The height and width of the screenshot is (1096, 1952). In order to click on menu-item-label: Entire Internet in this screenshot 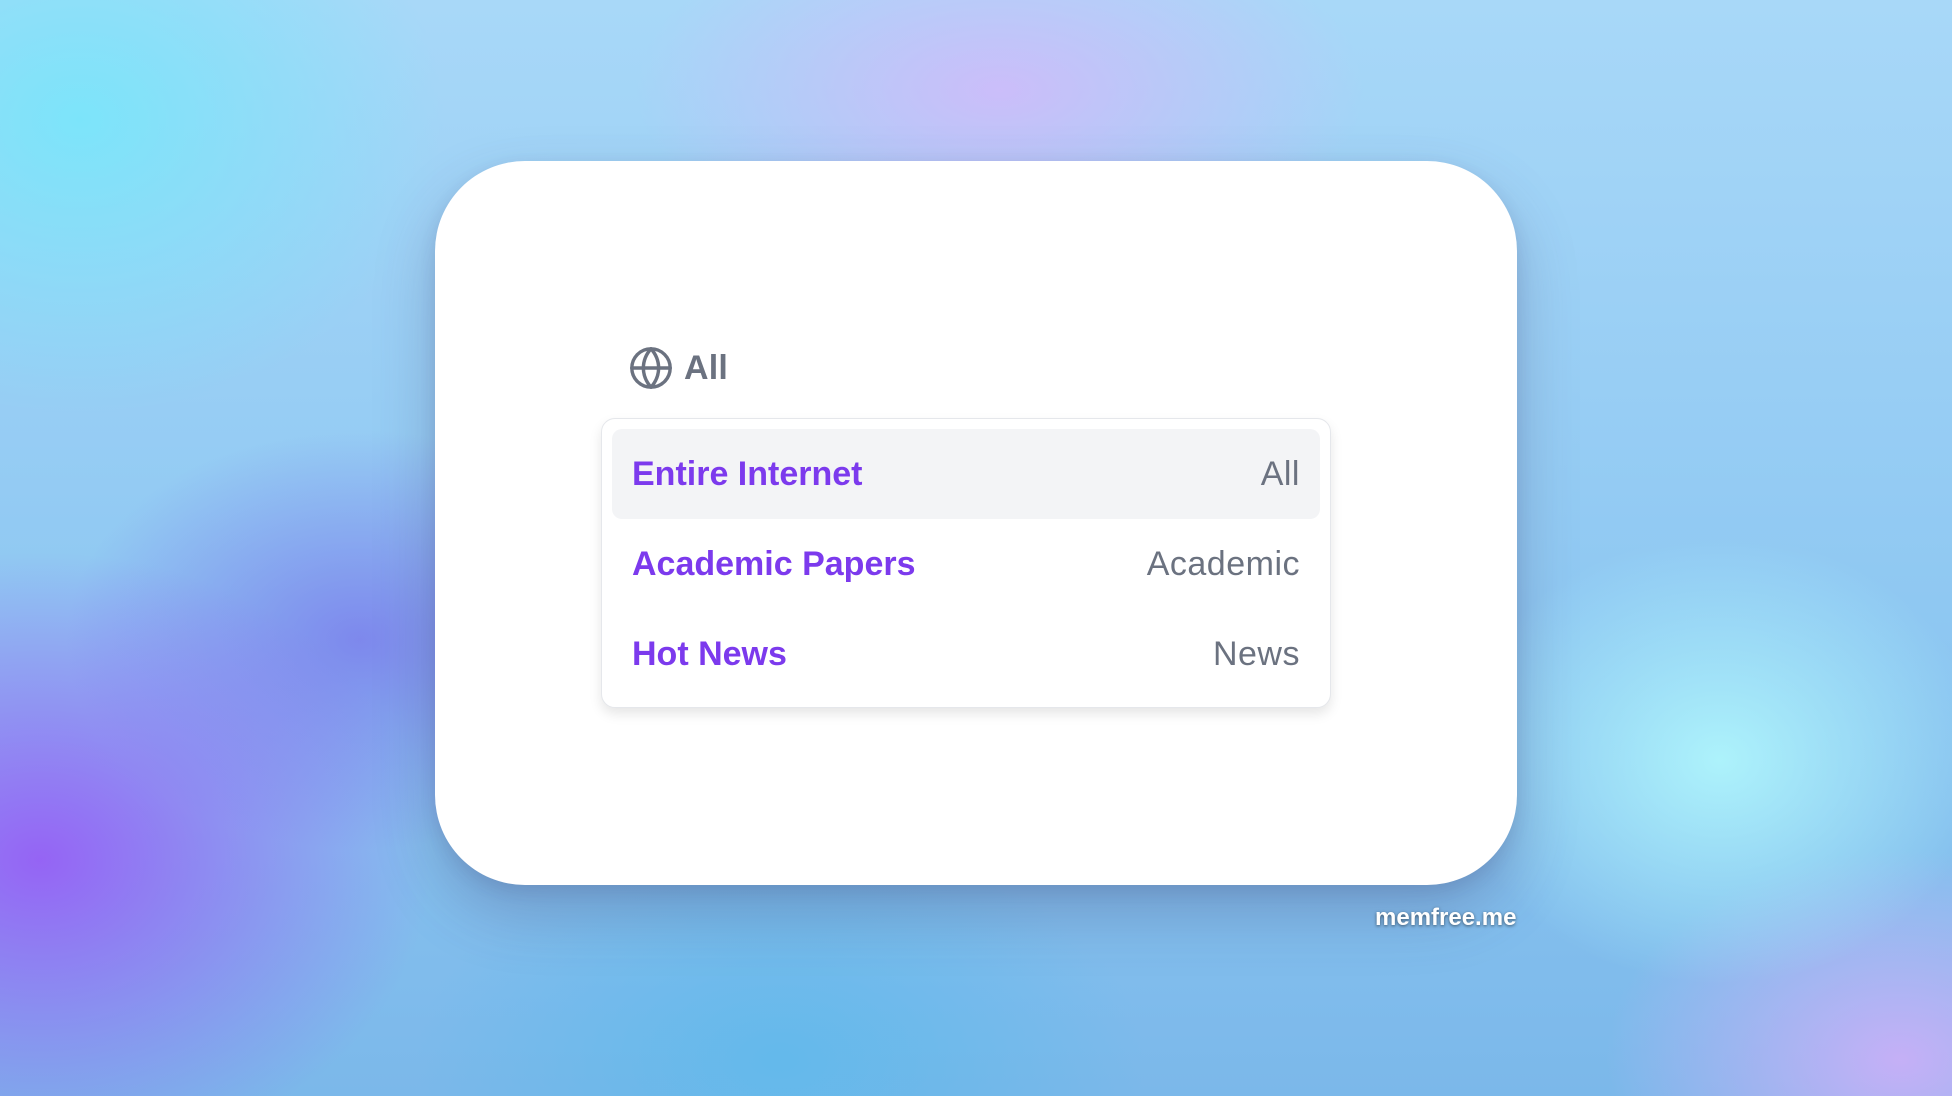, I will do `click(747, 473)`.